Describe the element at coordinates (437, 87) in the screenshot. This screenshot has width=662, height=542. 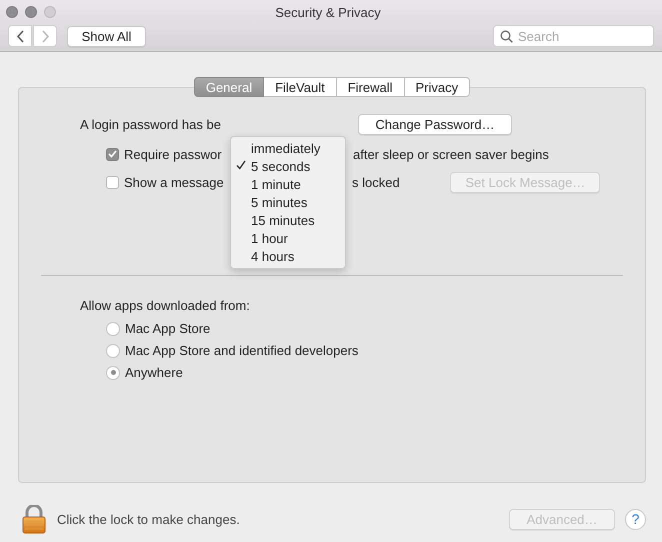
I see `tab: Privacy` at that location.